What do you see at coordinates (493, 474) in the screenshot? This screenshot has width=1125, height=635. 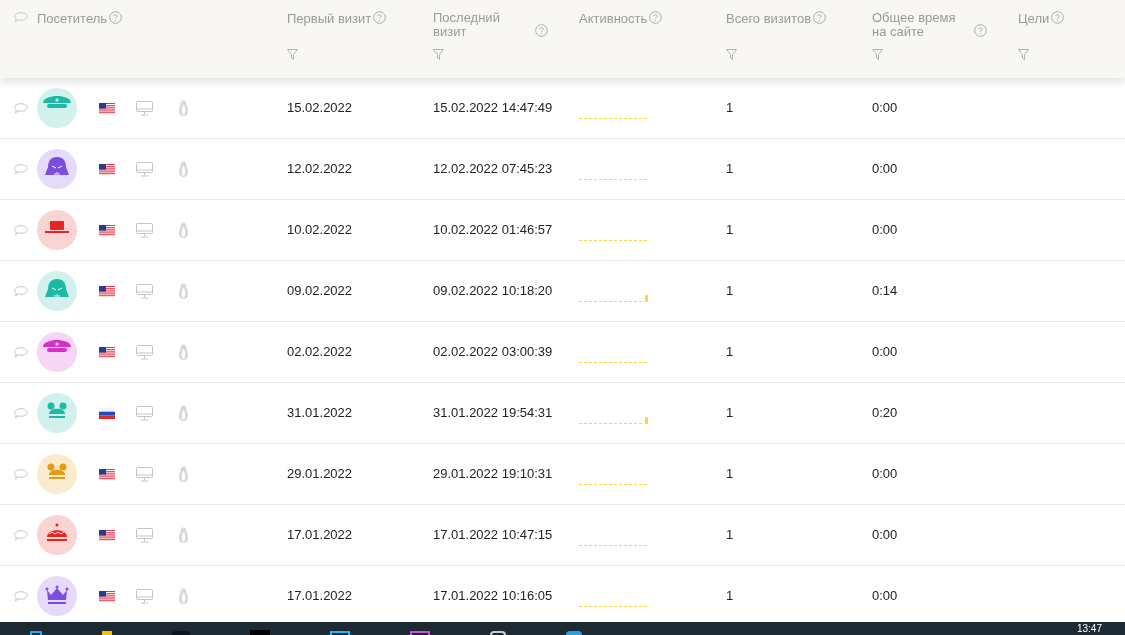 I see `last-visit-datetime: 29.01.2022 19:10:31` at bounding box center [493, 474].